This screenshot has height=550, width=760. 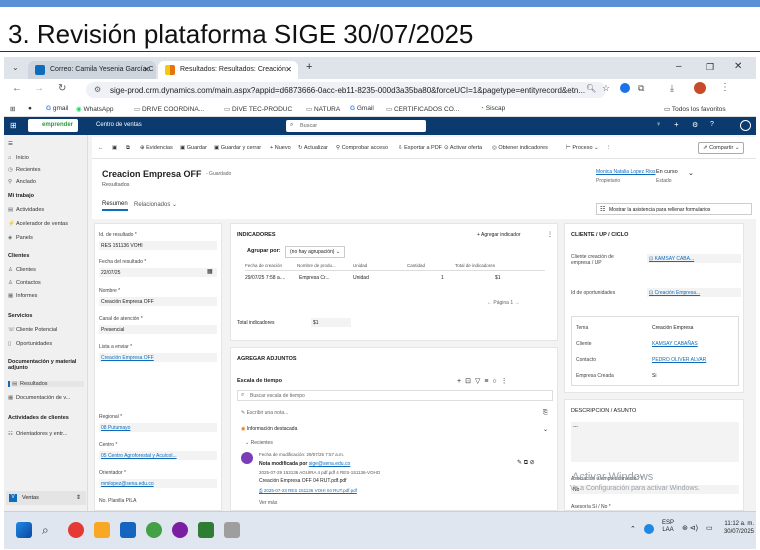 What do you see at coordinates (360, 265) in the screenshot?
I see `col-unit: Unidad` at bounding box center [360, 265].